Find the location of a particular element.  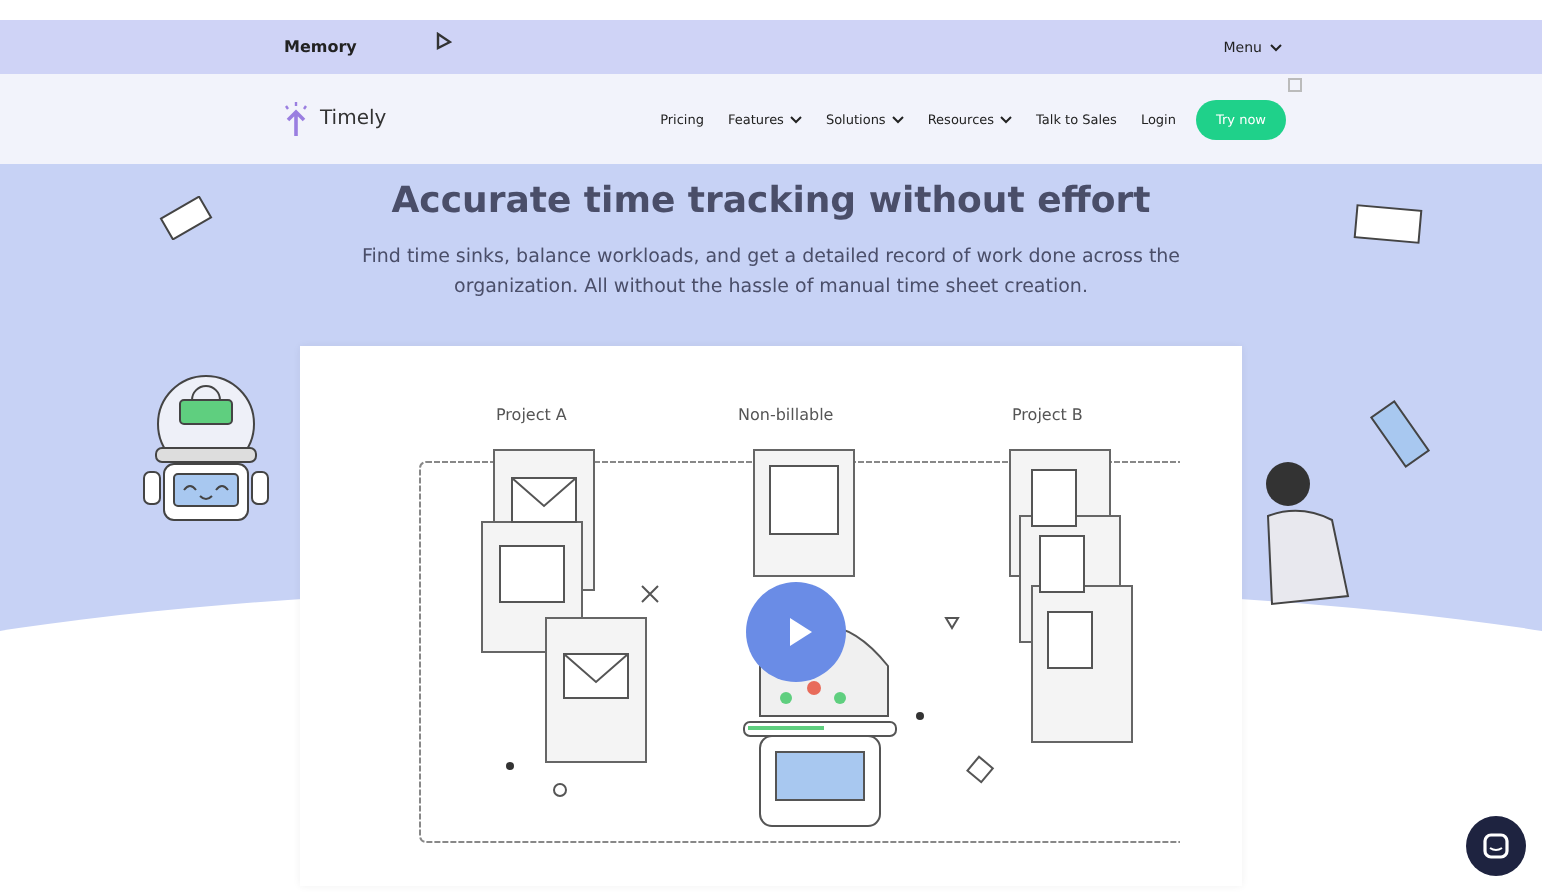

play-button is located at coordinates (796, 632).